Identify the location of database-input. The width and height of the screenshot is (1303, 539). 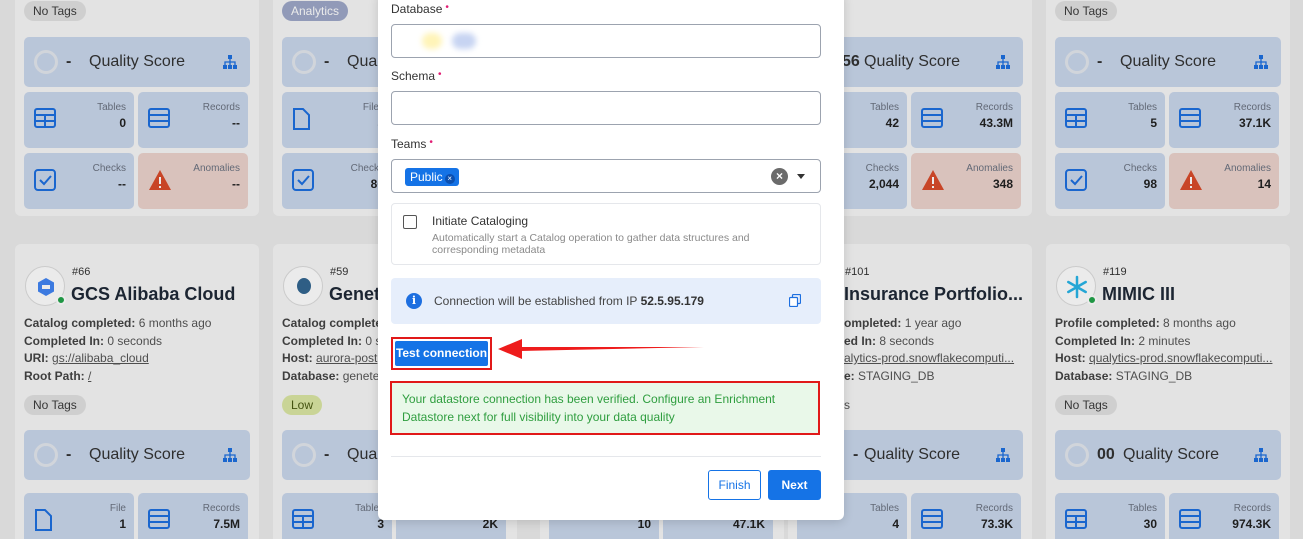
(606, 41).